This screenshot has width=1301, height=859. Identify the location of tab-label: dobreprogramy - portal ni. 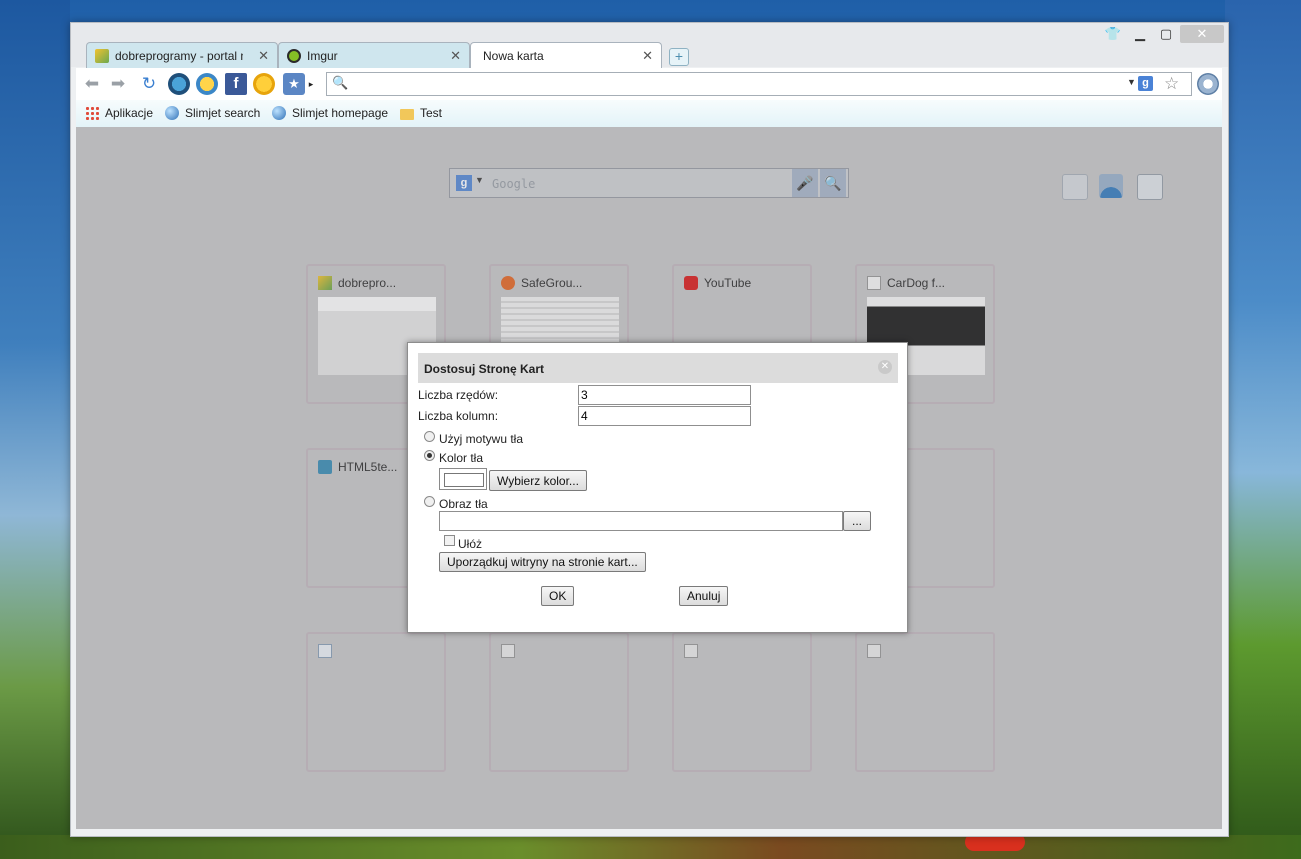
(179, 56).